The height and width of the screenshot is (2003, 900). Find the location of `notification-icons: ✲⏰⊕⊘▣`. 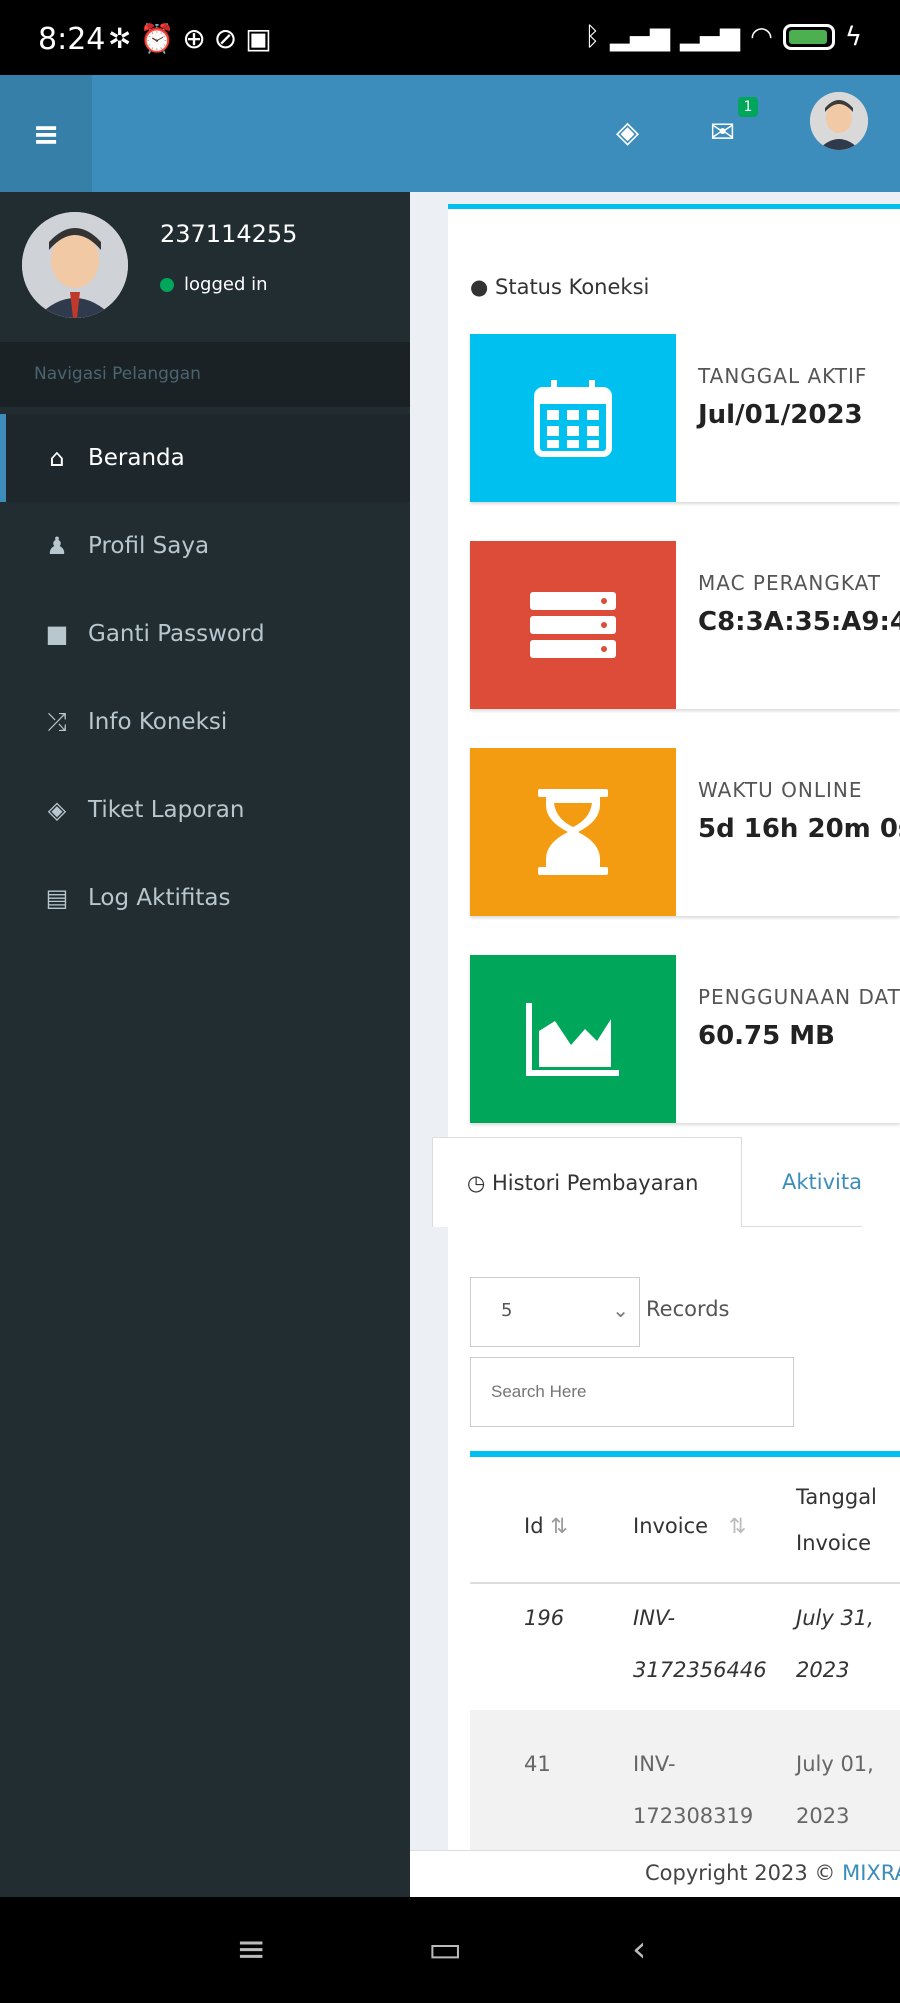

notification-icons: ✲⏰⊕⊘▣ is located at coordinates (194, 38).